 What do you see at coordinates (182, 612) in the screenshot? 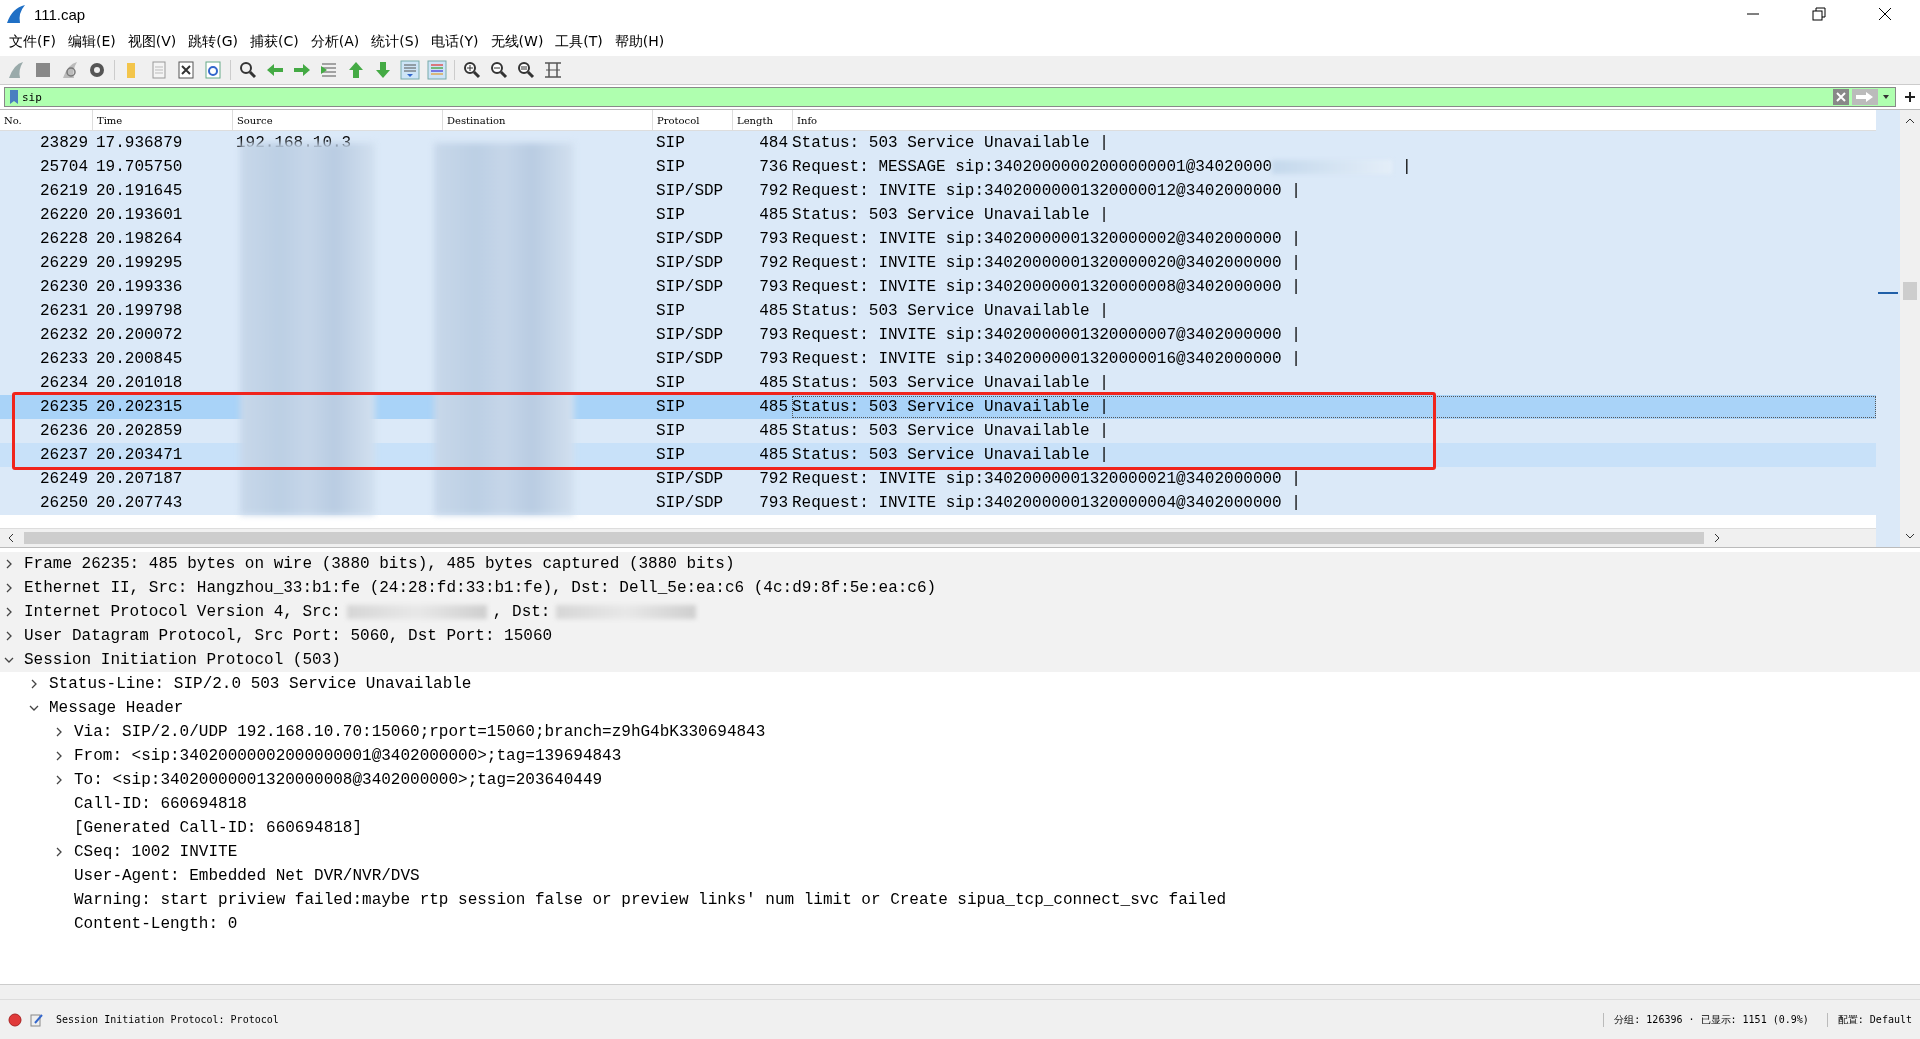
I see `detail-line: Internet Protocol Version 4, Src:` at bounding box center [182, 612].